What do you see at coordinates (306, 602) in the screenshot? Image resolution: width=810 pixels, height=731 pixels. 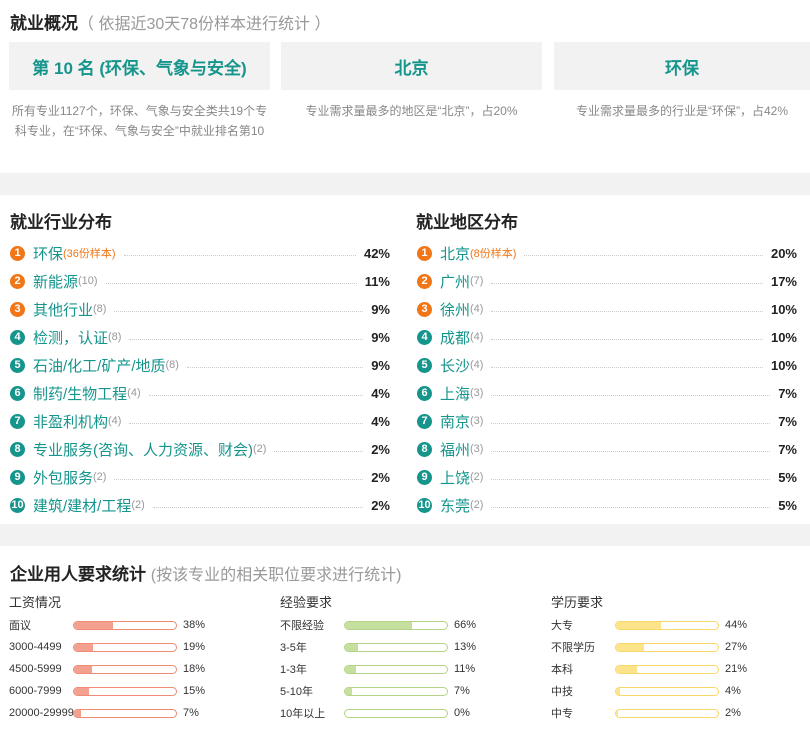 I see `column-title: 经验要求` at bounding box center [306, 602].